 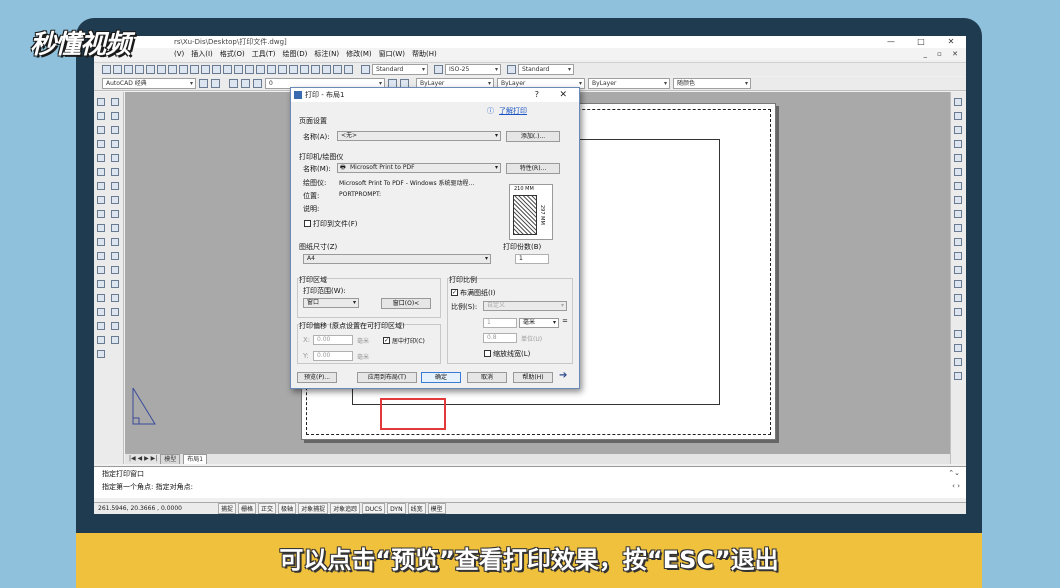 What do you see at coordinates (101, 312) in the screenshot?
I see `gradient-icon` at bounding box center [101, 312].